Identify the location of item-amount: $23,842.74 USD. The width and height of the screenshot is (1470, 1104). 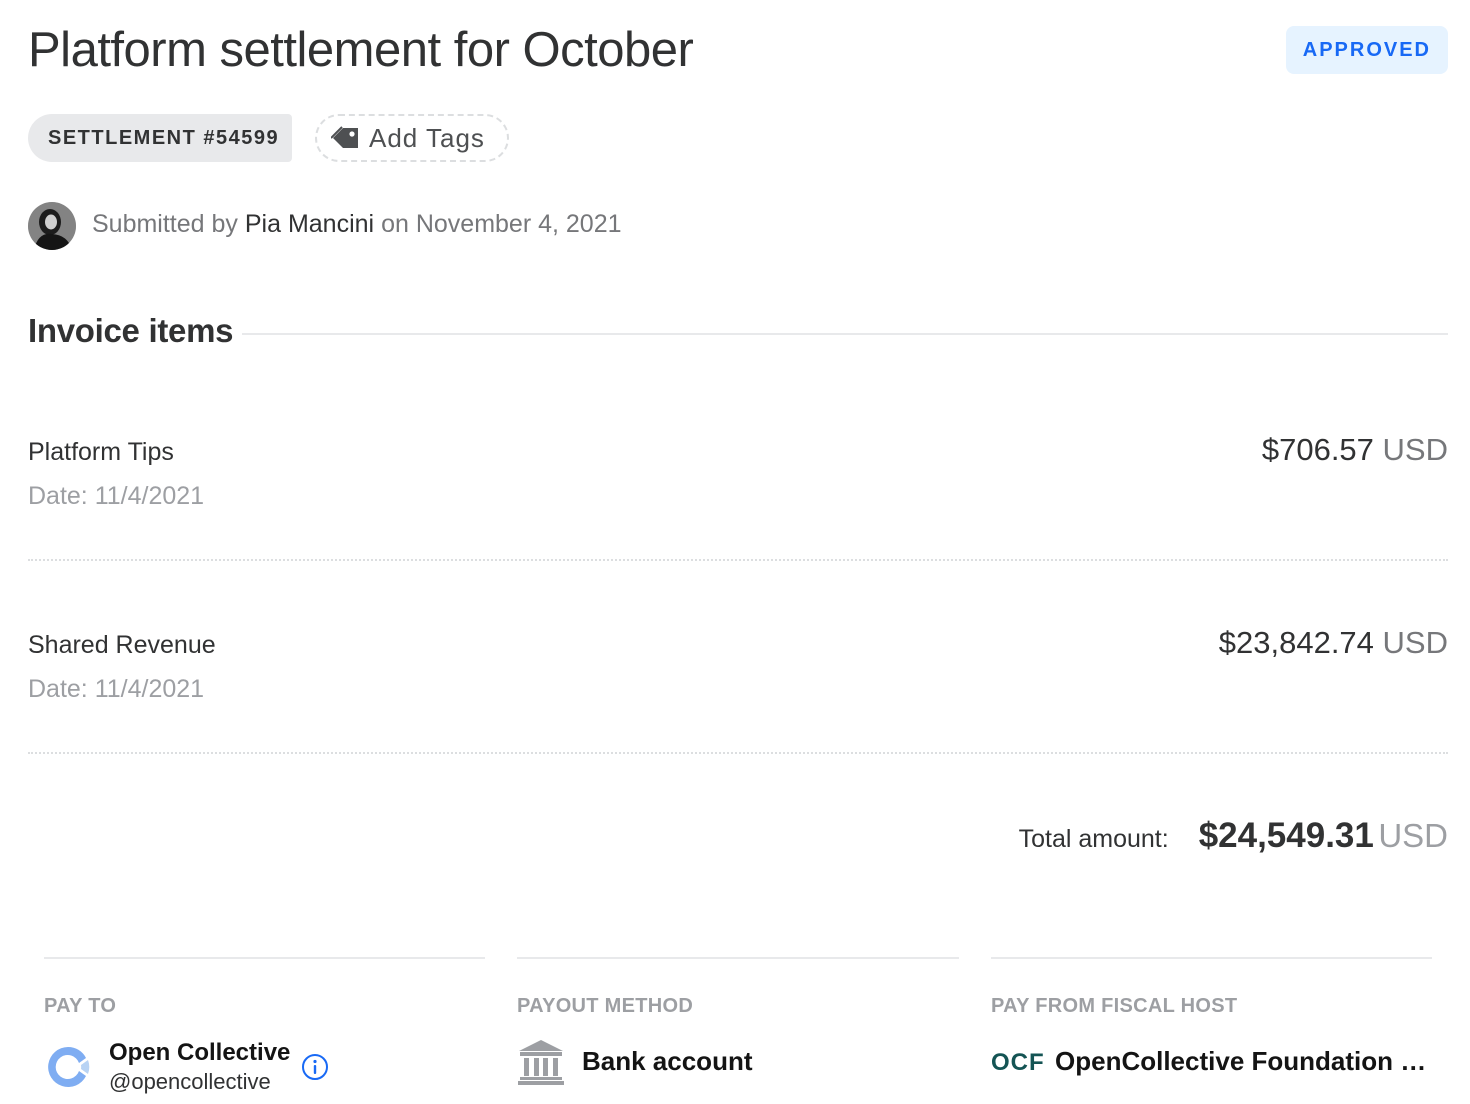
(1333, 643).